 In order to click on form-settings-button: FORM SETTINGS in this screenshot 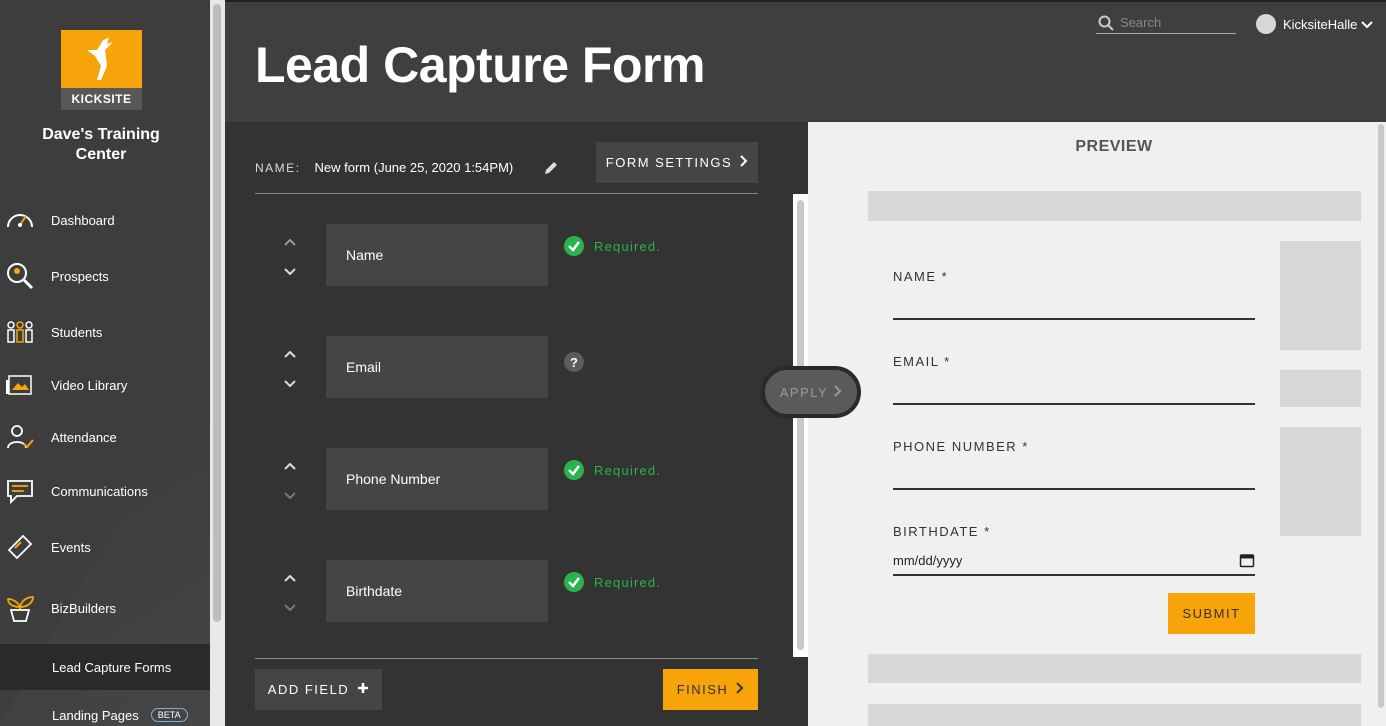, I will do `click(677, 162)`.